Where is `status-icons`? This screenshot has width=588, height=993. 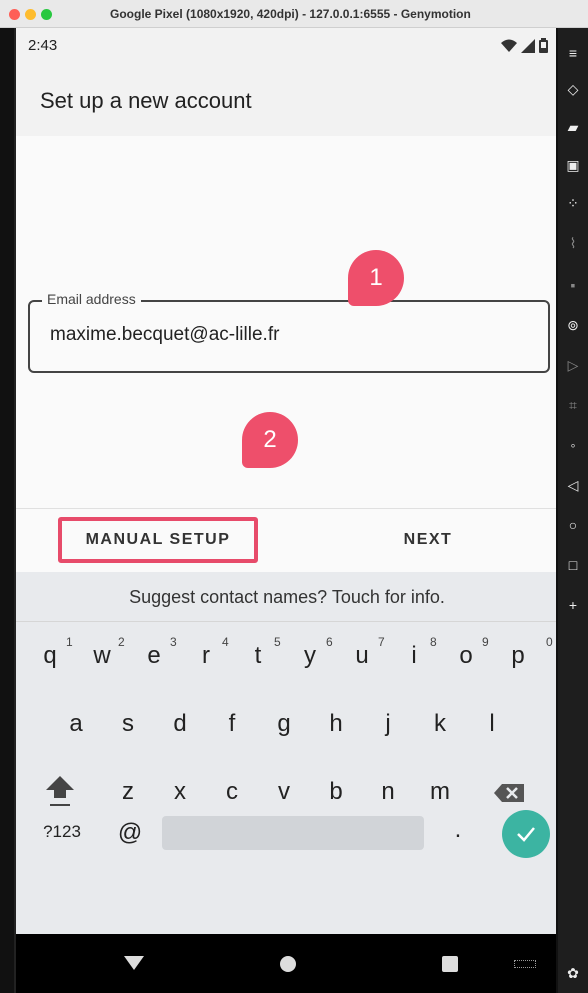
status-icons is located at coordinates (524, 45).